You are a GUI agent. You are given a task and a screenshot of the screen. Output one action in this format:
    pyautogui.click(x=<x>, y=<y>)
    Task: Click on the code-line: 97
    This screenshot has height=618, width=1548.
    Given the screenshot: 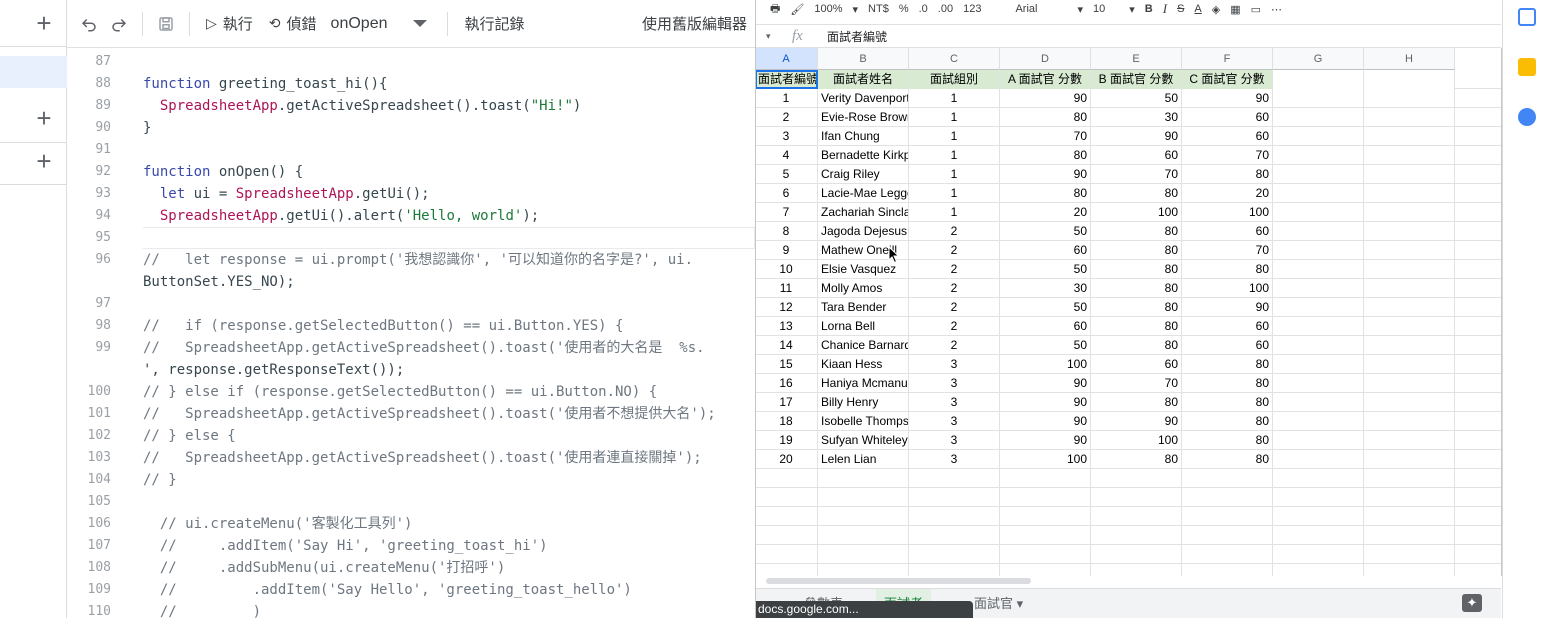 What is the action you would take?
    pyautogui.click(x=411, y=304)
    